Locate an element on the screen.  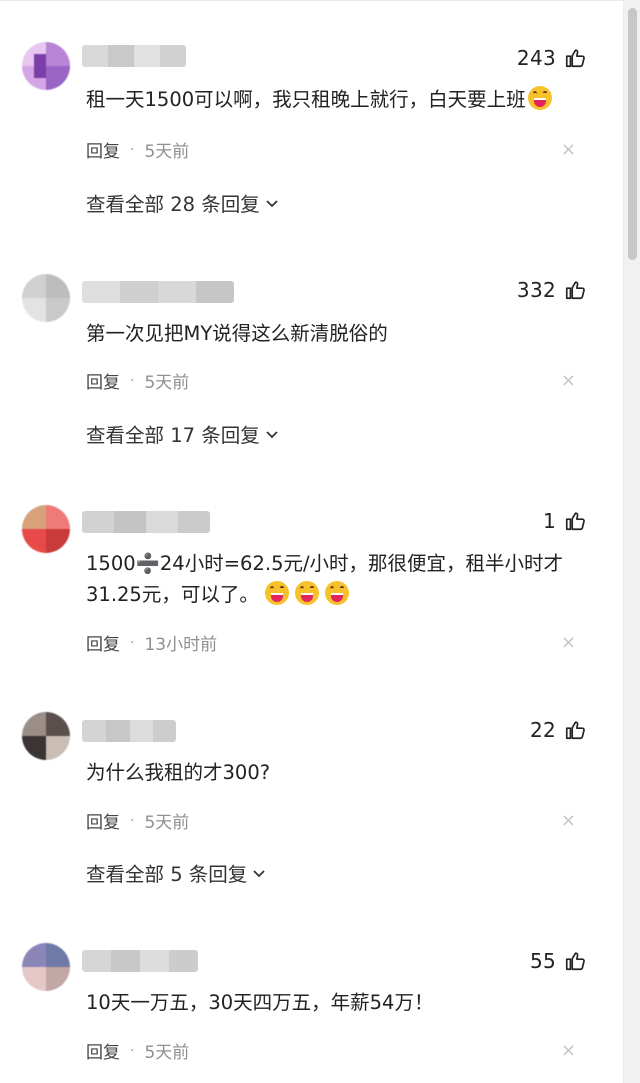
like-count: 22 is located at coordinates (542, 730).